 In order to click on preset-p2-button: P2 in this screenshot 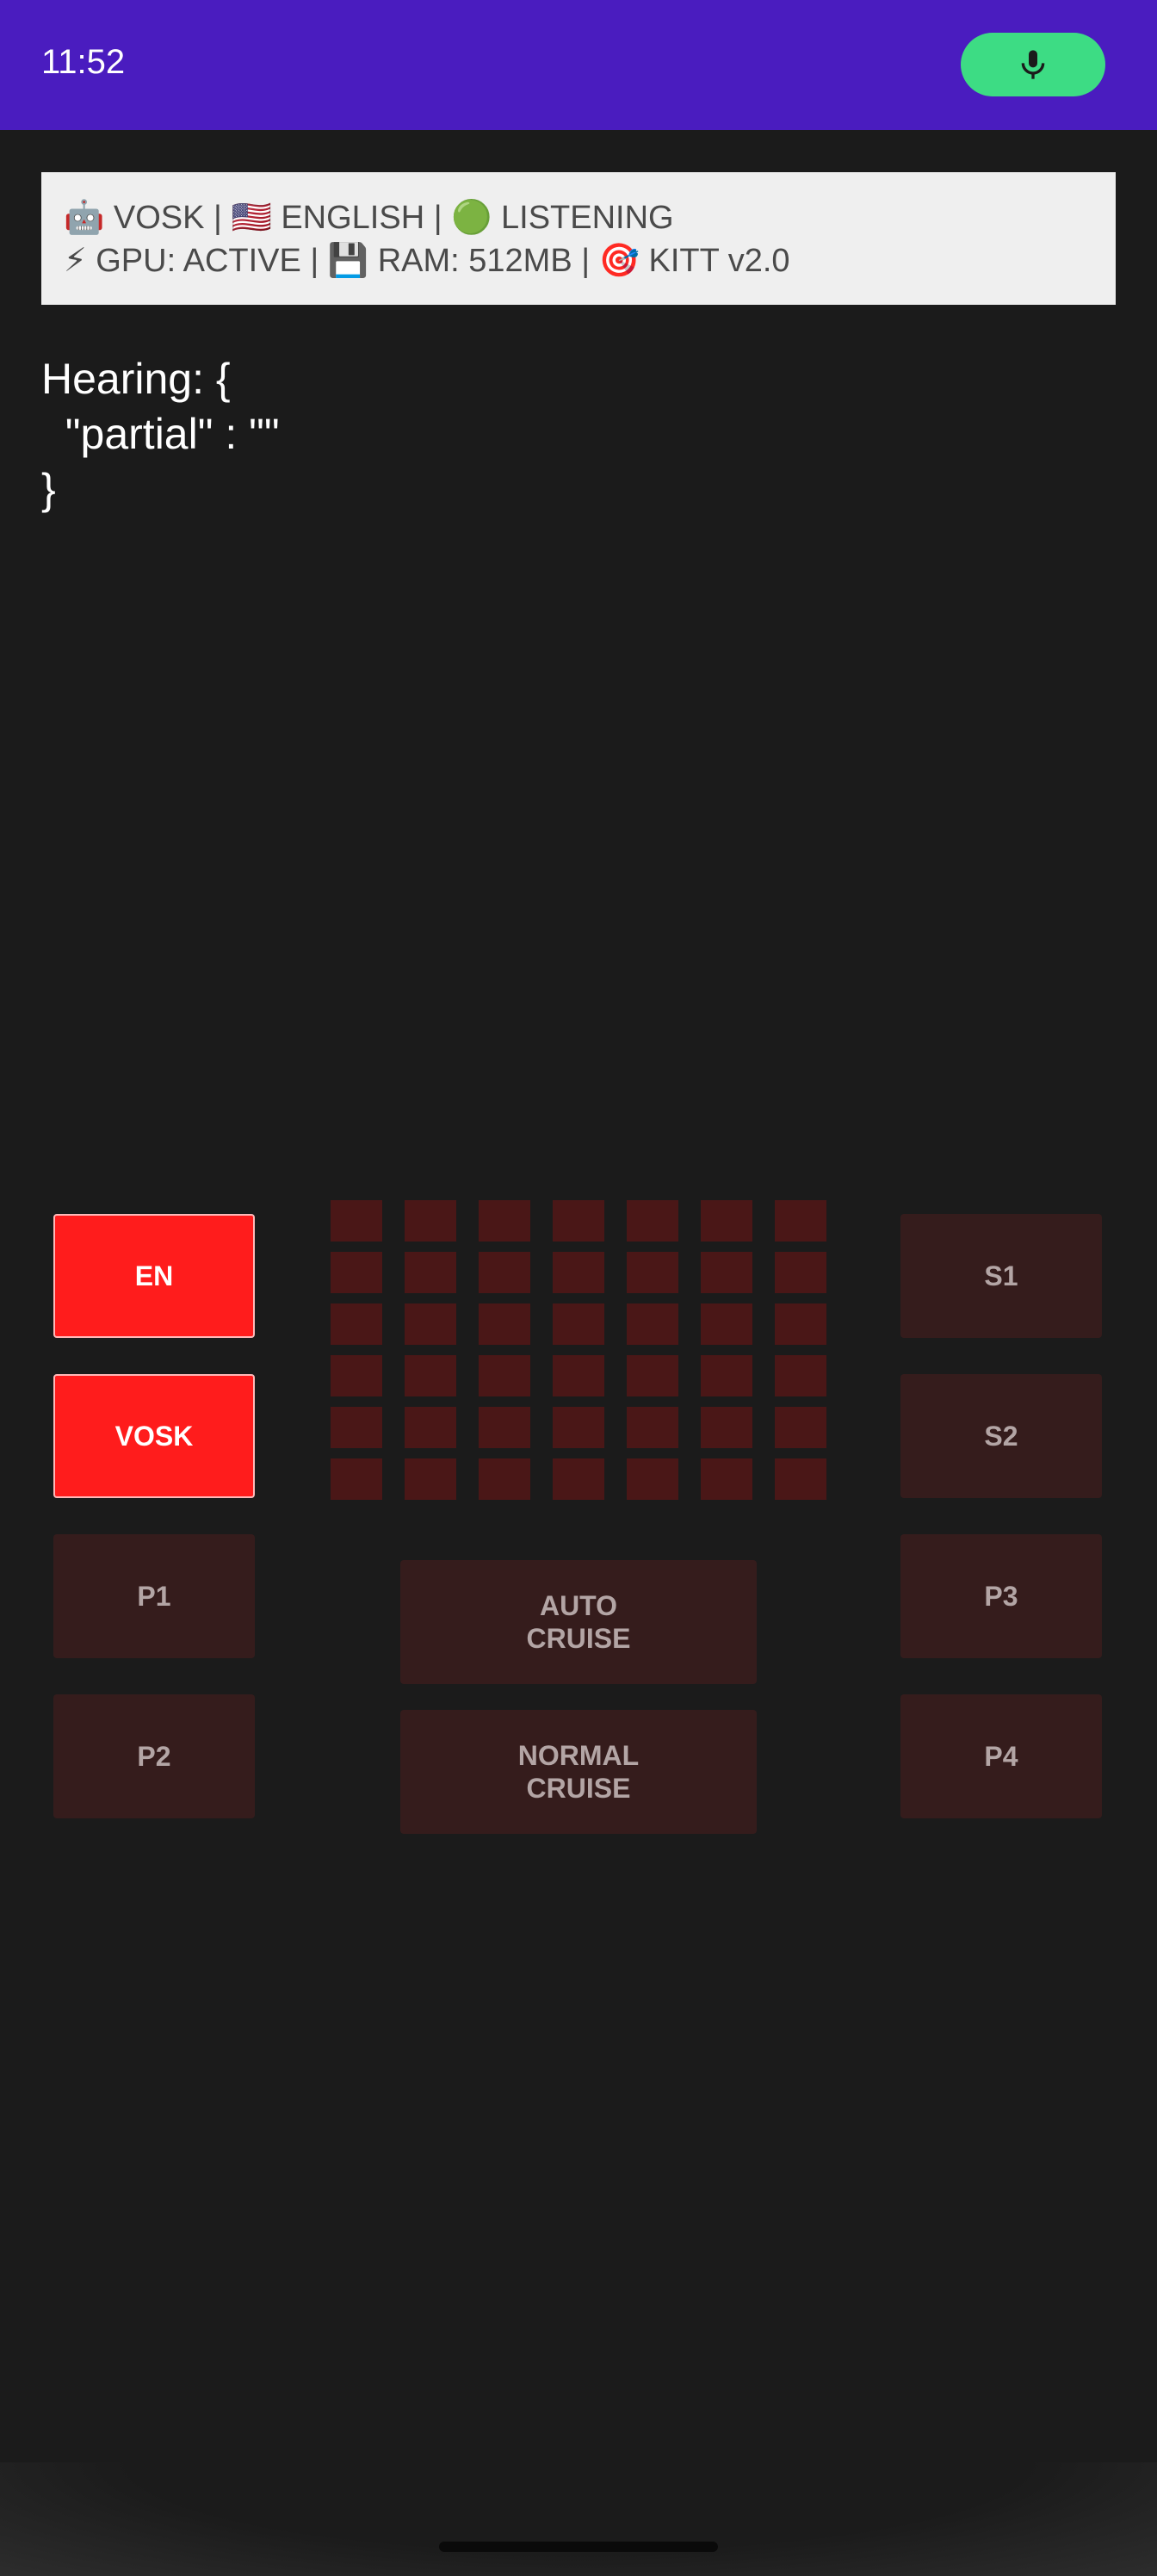, I will do `click(154, 1756)`.